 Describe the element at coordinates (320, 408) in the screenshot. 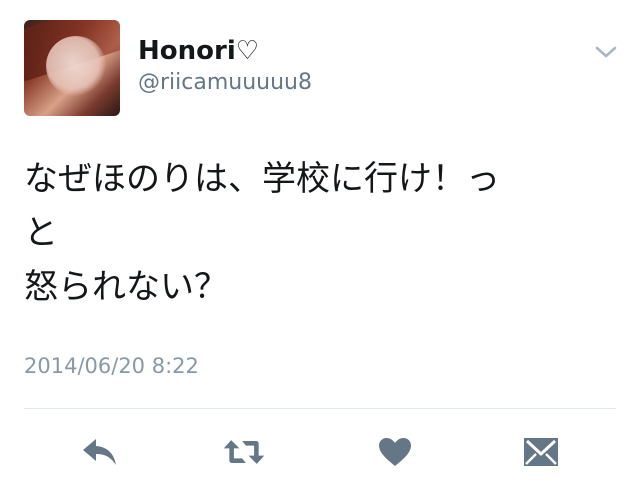

I see `divider` at that location.